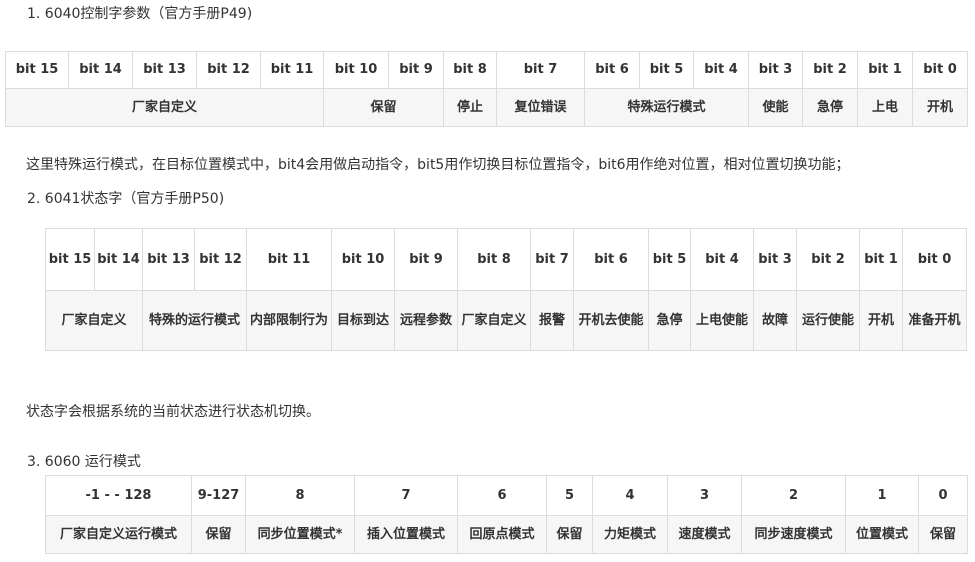  Describe the element at coordinates (426, 259) in the screenshot. I see `sw-bit9: bit 9` at that location.